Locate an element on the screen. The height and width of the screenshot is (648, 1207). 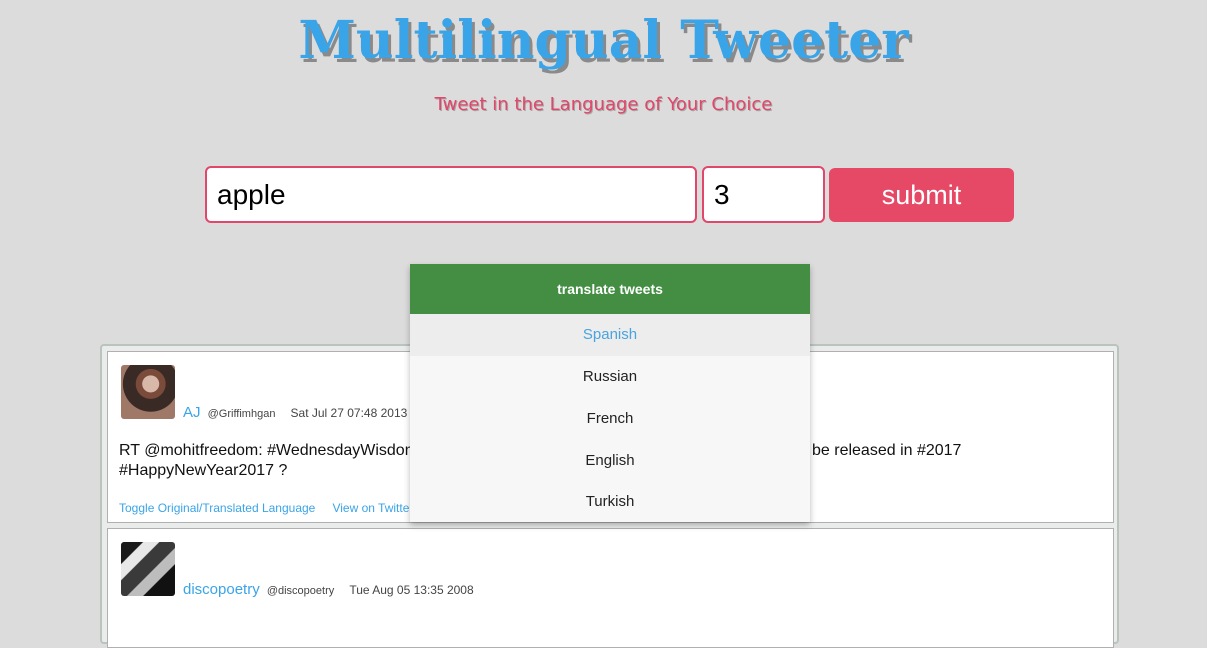
submit-button: submit is located at coordinates (921, 195).